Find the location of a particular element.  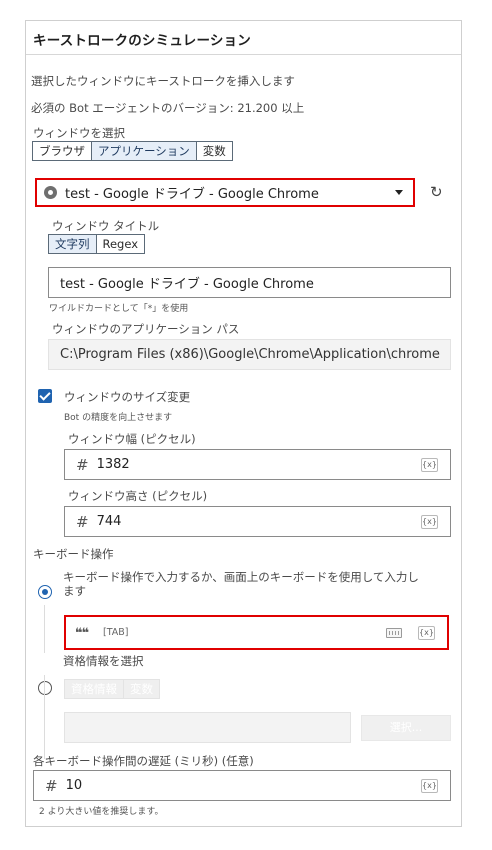

window-dropdown-value: test - Google ドライブ - Google Chrome is located at coordinates (192, 194).